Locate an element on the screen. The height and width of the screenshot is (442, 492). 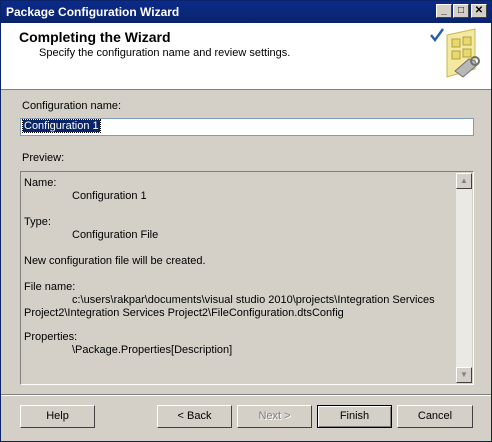
maximize-button: □ is located at coordinates (461, 11).